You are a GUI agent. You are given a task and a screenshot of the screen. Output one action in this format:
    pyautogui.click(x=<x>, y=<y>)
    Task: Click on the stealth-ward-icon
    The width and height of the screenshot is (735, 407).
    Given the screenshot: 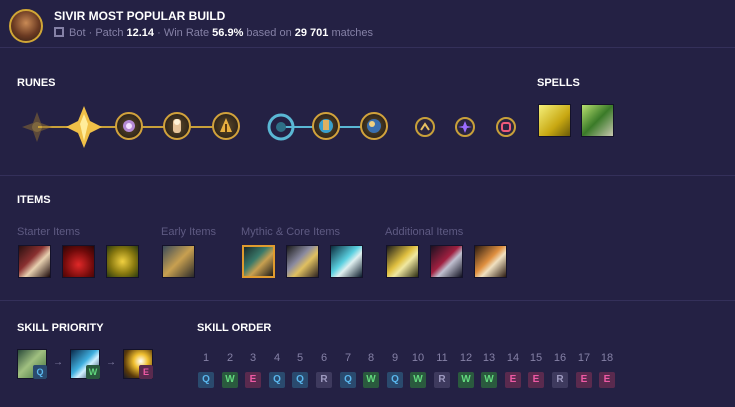 What is the action you would take?
    pyautogui.click(x=122, y=261)
    